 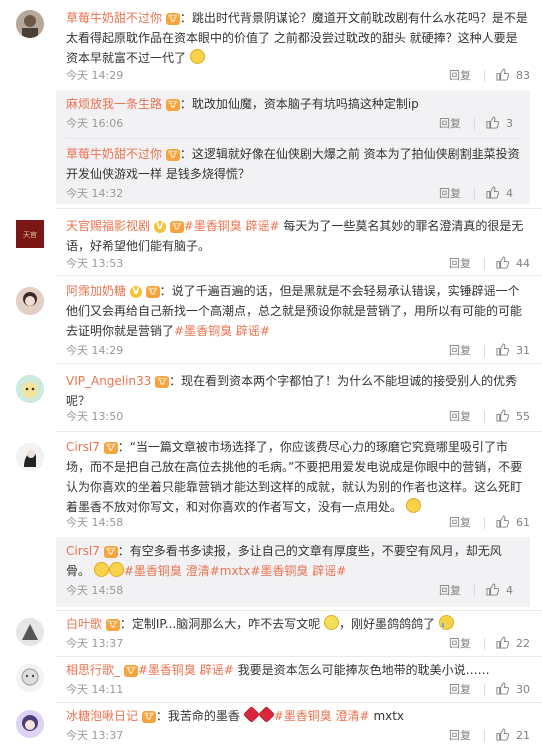 I want to click on hashtag-link: #墨香铜臭 澄清#mxtx#墨香铜臭 辟谣#, so click(x=235, y=571).